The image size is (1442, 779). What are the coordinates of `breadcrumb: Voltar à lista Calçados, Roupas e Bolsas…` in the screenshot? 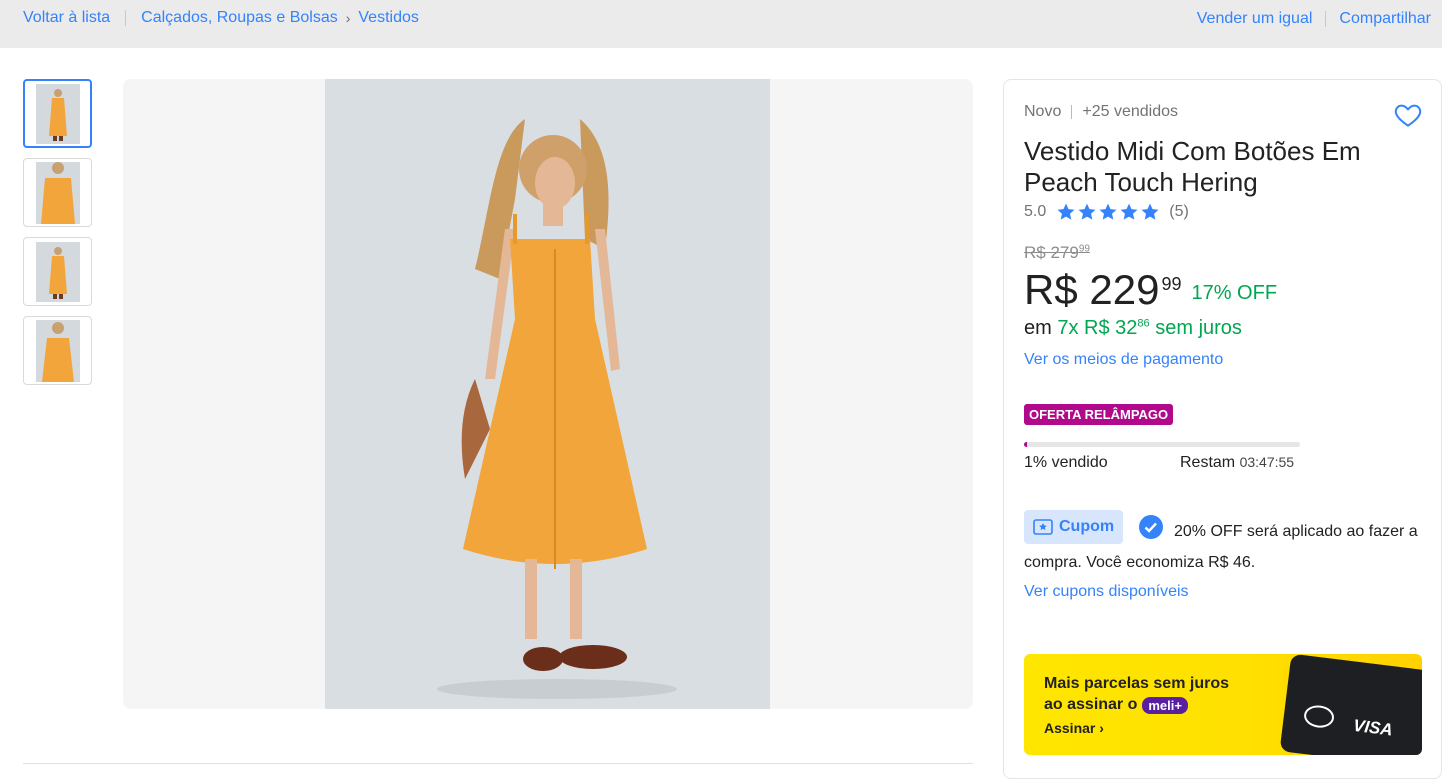 It's located at (221, 18).